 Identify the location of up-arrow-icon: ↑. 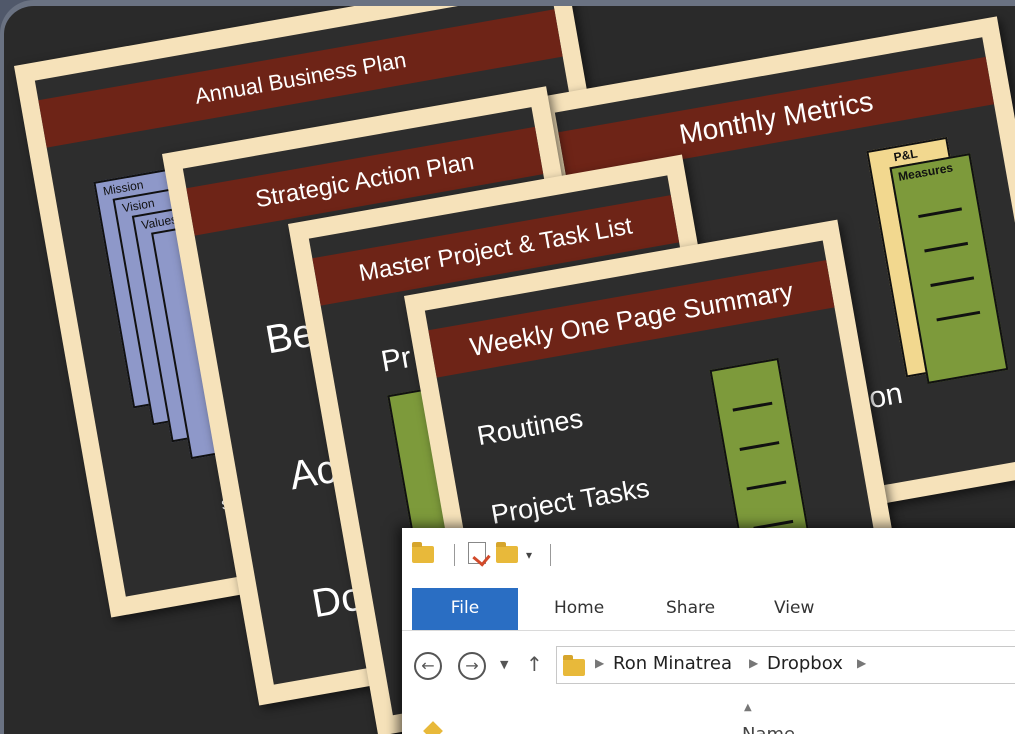
(534, 664).